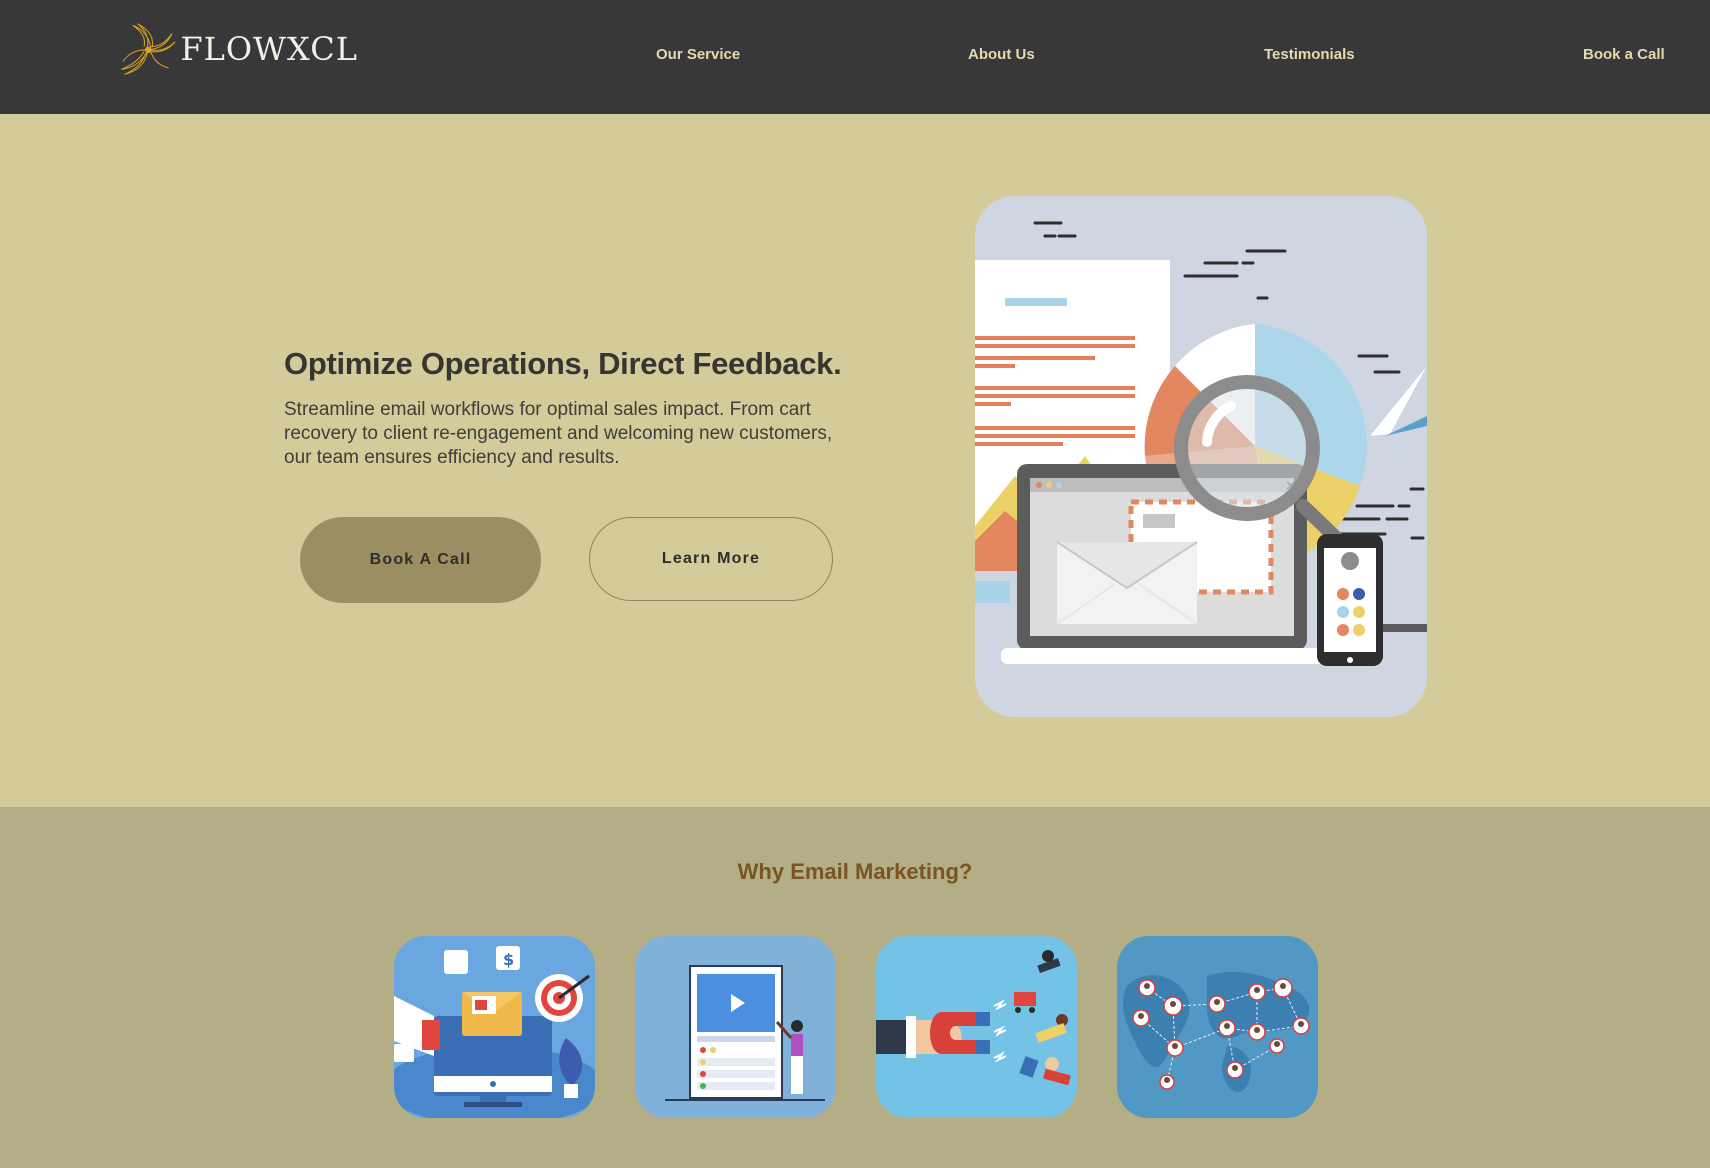 The image size is (1710, 1168). I want to click on brand-name: FLOWXCL, so click(269, 49).